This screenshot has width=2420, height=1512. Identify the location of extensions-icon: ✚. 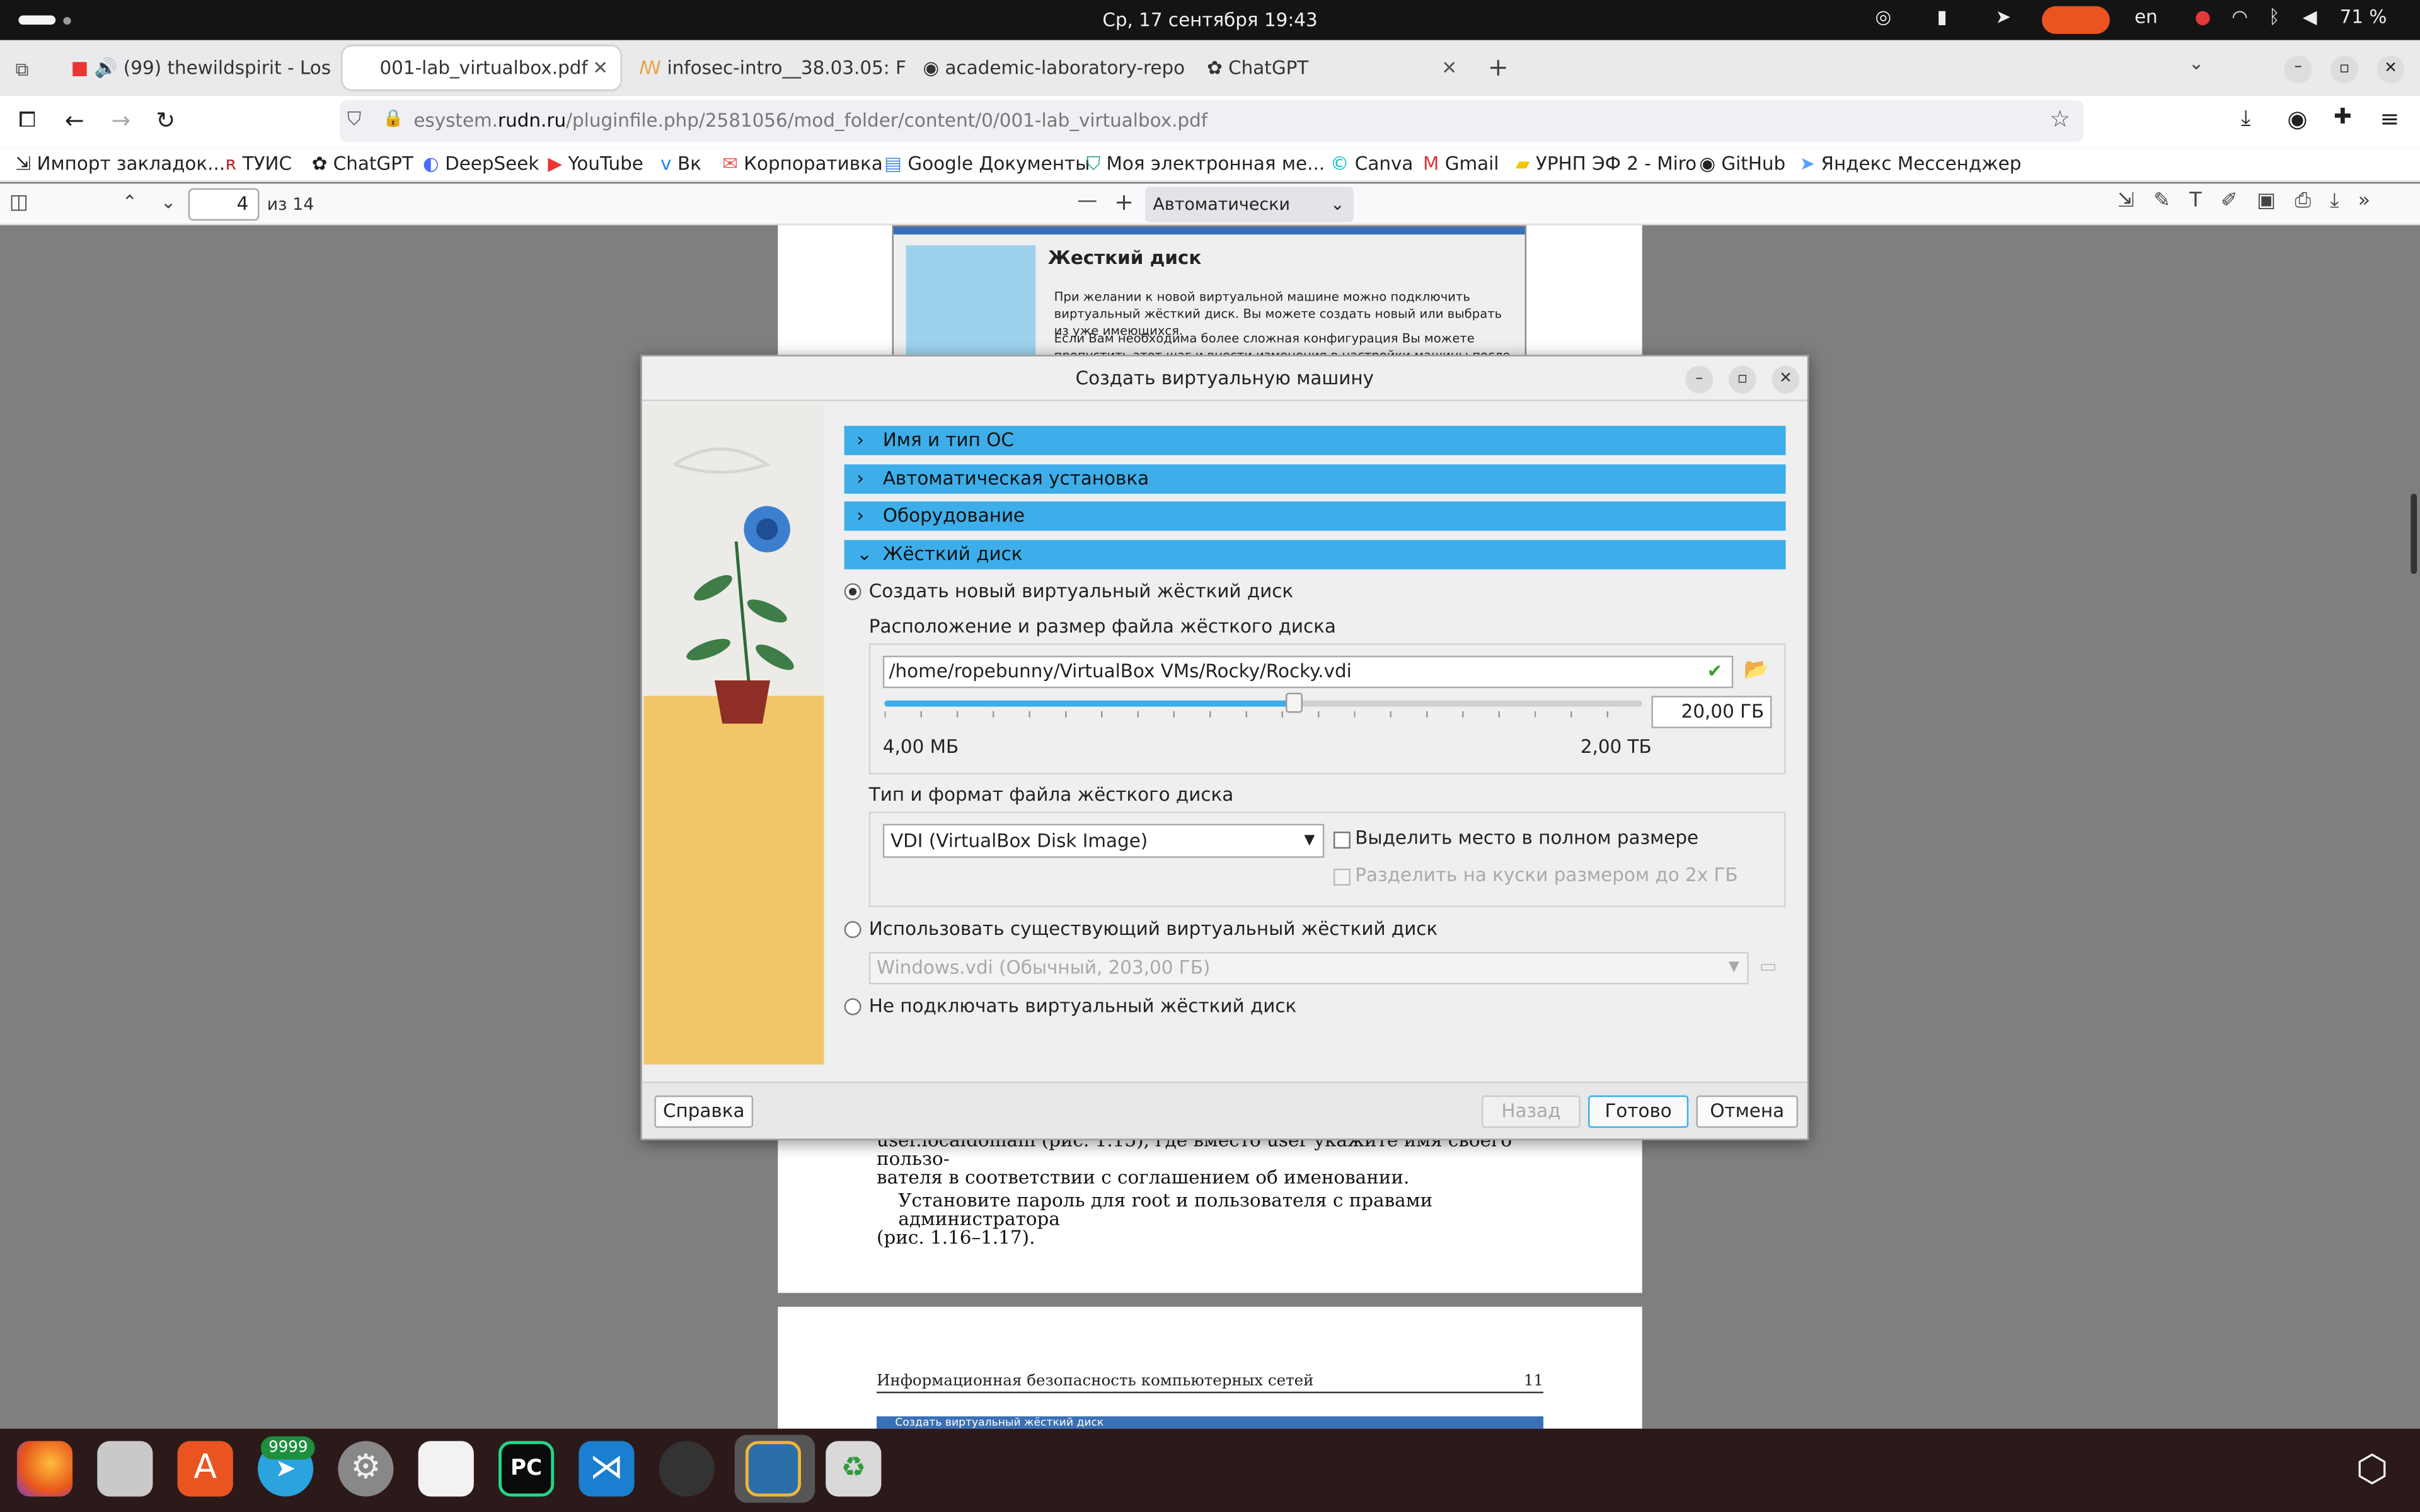
(2343, 117).